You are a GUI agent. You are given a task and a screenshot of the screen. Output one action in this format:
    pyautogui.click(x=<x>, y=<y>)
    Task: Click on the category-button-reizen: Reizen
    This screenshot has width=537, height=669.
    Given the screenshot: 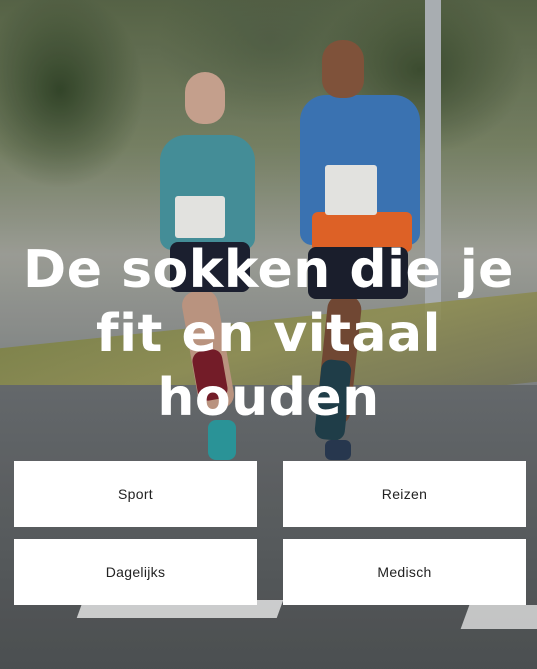 What is the action you would take?
    pyautogui.click(x=404, y=494)
    